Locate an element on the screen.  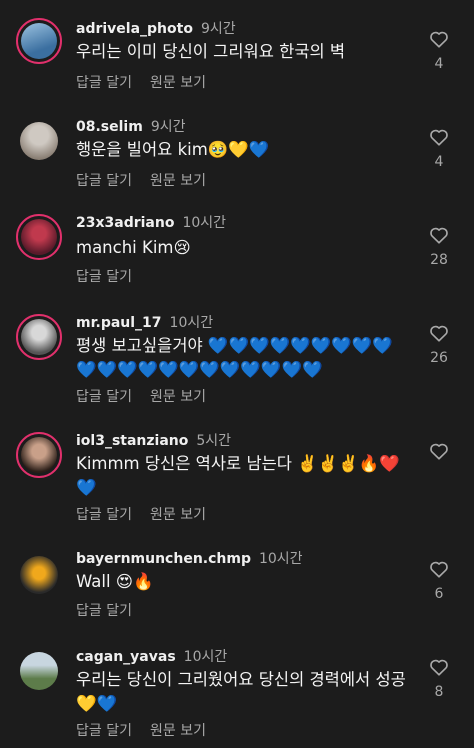
comment-meta: cagan_yavas 10시간 is located at coordinates (151, 656).